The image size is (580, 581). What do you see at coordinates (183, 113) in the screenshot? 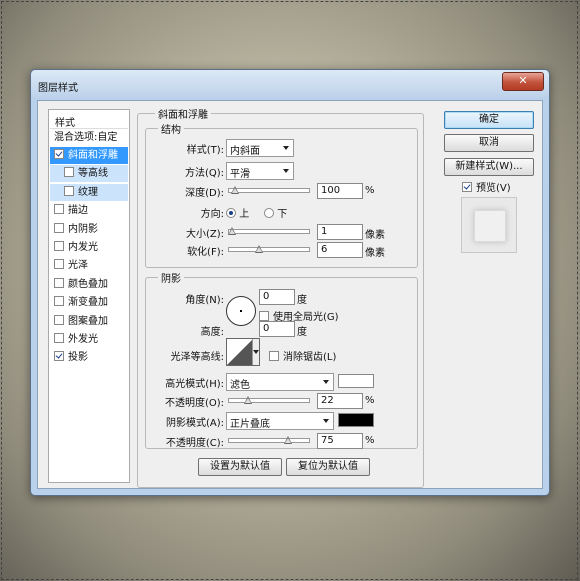
I see `bevel-emboss-title: 斜面和浮雕` at bounding box center [183, 113].